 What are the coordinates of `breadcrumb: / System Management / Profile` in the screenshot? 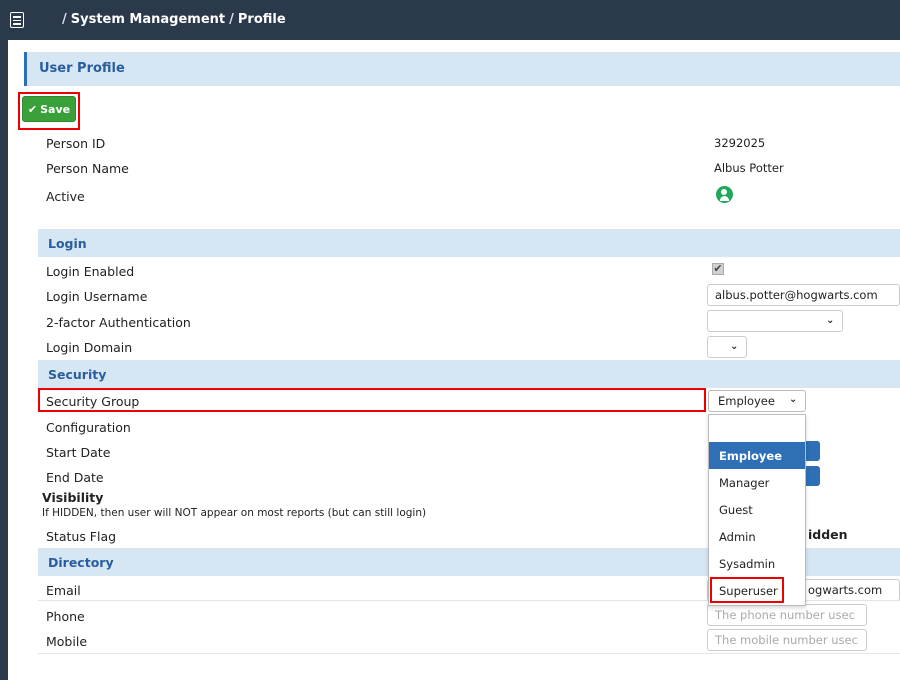 It's located at (172, 19).